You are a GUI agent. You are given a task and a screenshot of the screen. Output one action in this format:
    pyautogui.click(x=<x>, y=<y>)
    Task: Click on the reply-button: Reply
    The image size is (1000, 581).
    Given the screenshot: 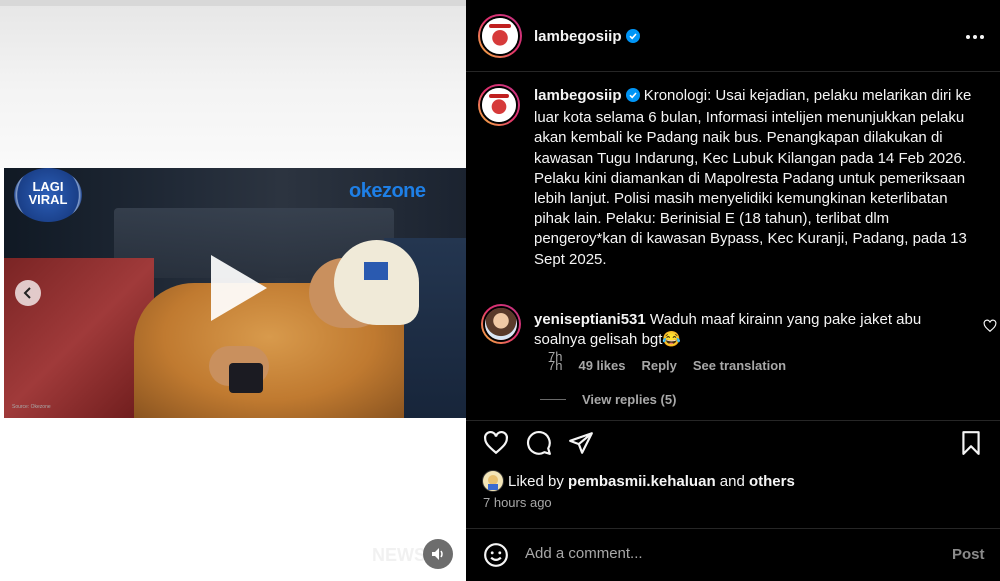 What is the action you would take?
    pyautogui.click(x=658, y=365)
    